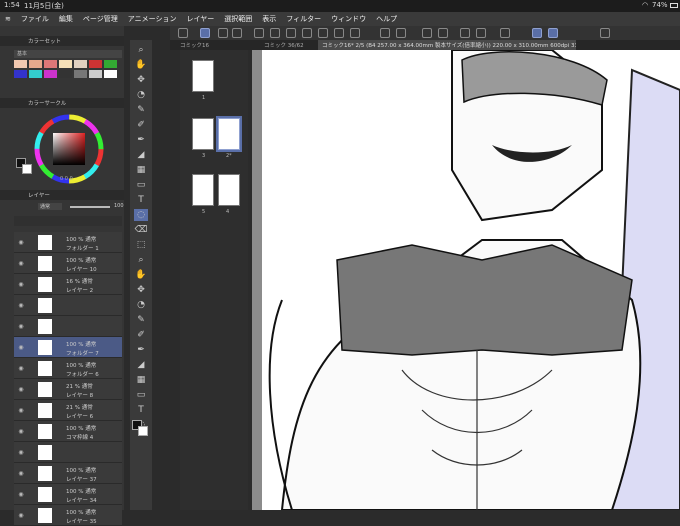 The width and height of the screenshot is (680, 526). Describe the element at coordinates (269, 19) in the screenshot. I see `menu-view: 表示` at that location.